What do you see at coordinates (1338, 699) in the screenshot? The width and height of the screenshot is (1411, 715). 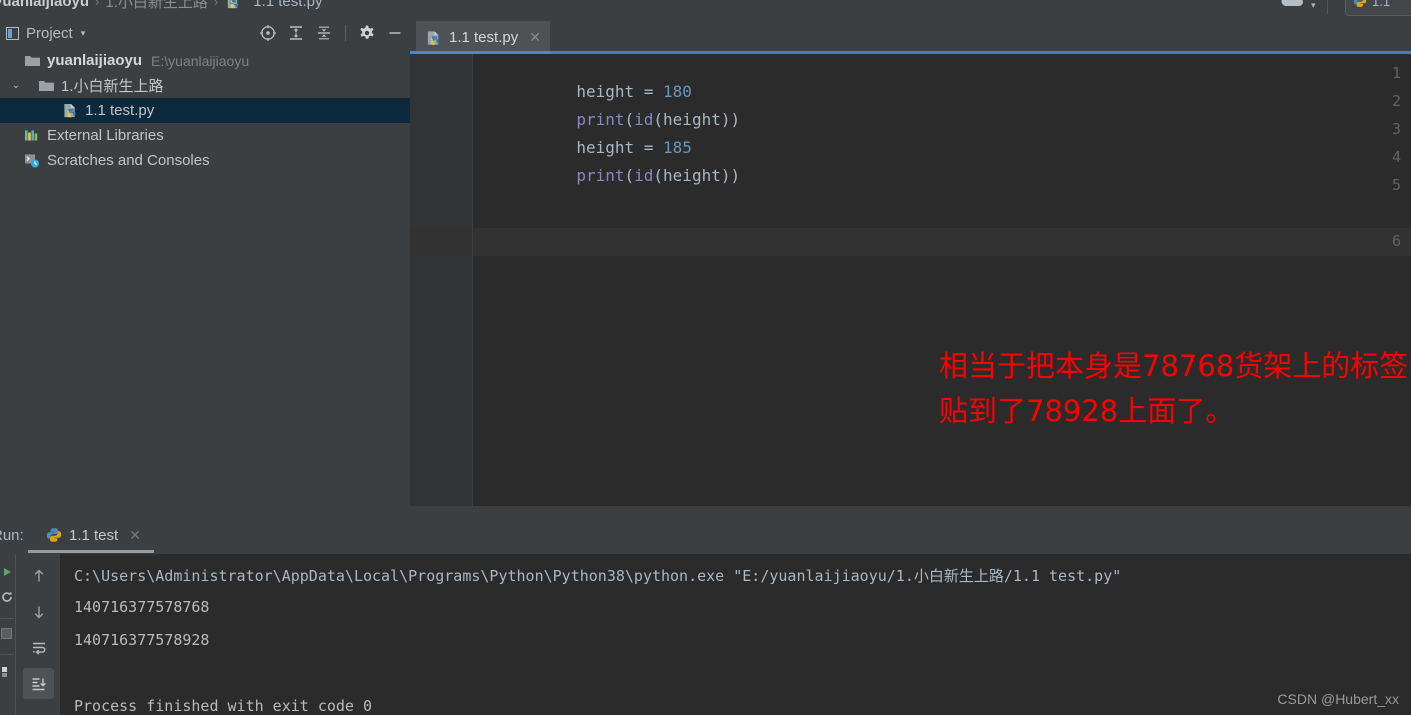 I see `watermark: CSDN @Hubert_xx` at bounding box center [1338, 699].